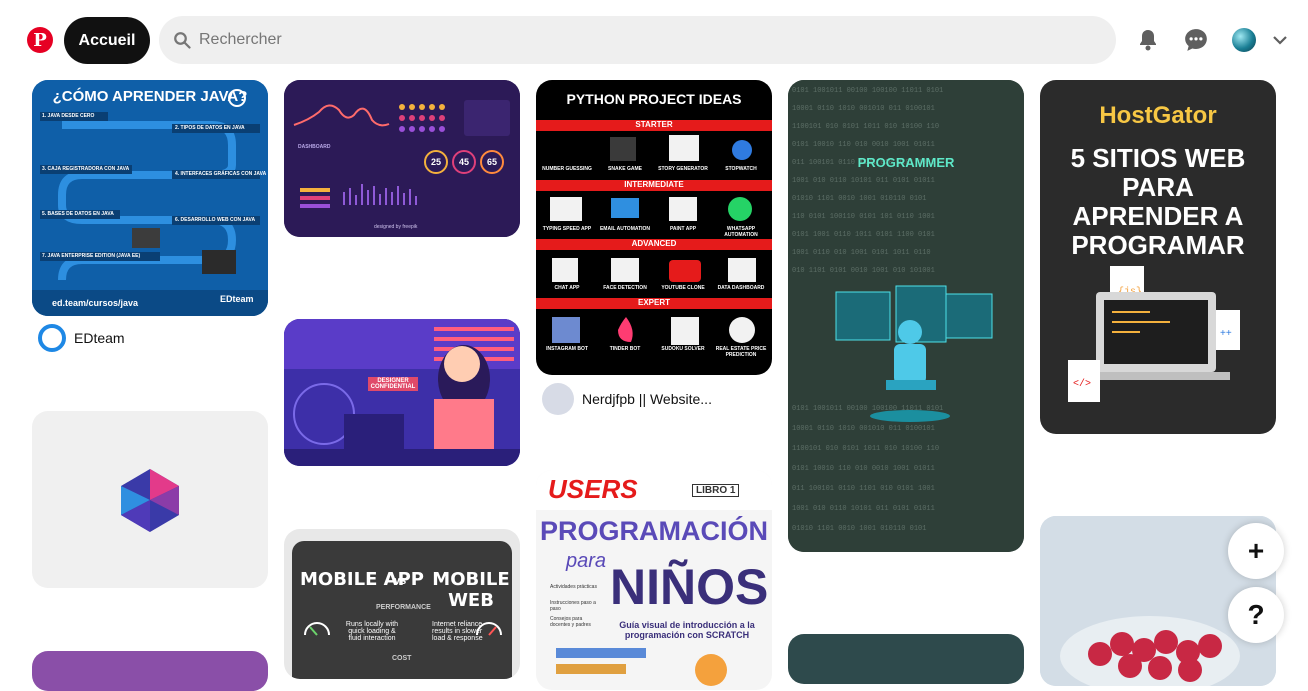  I want to click on programmer-title: PROGRAMMER, so click(906, 162).